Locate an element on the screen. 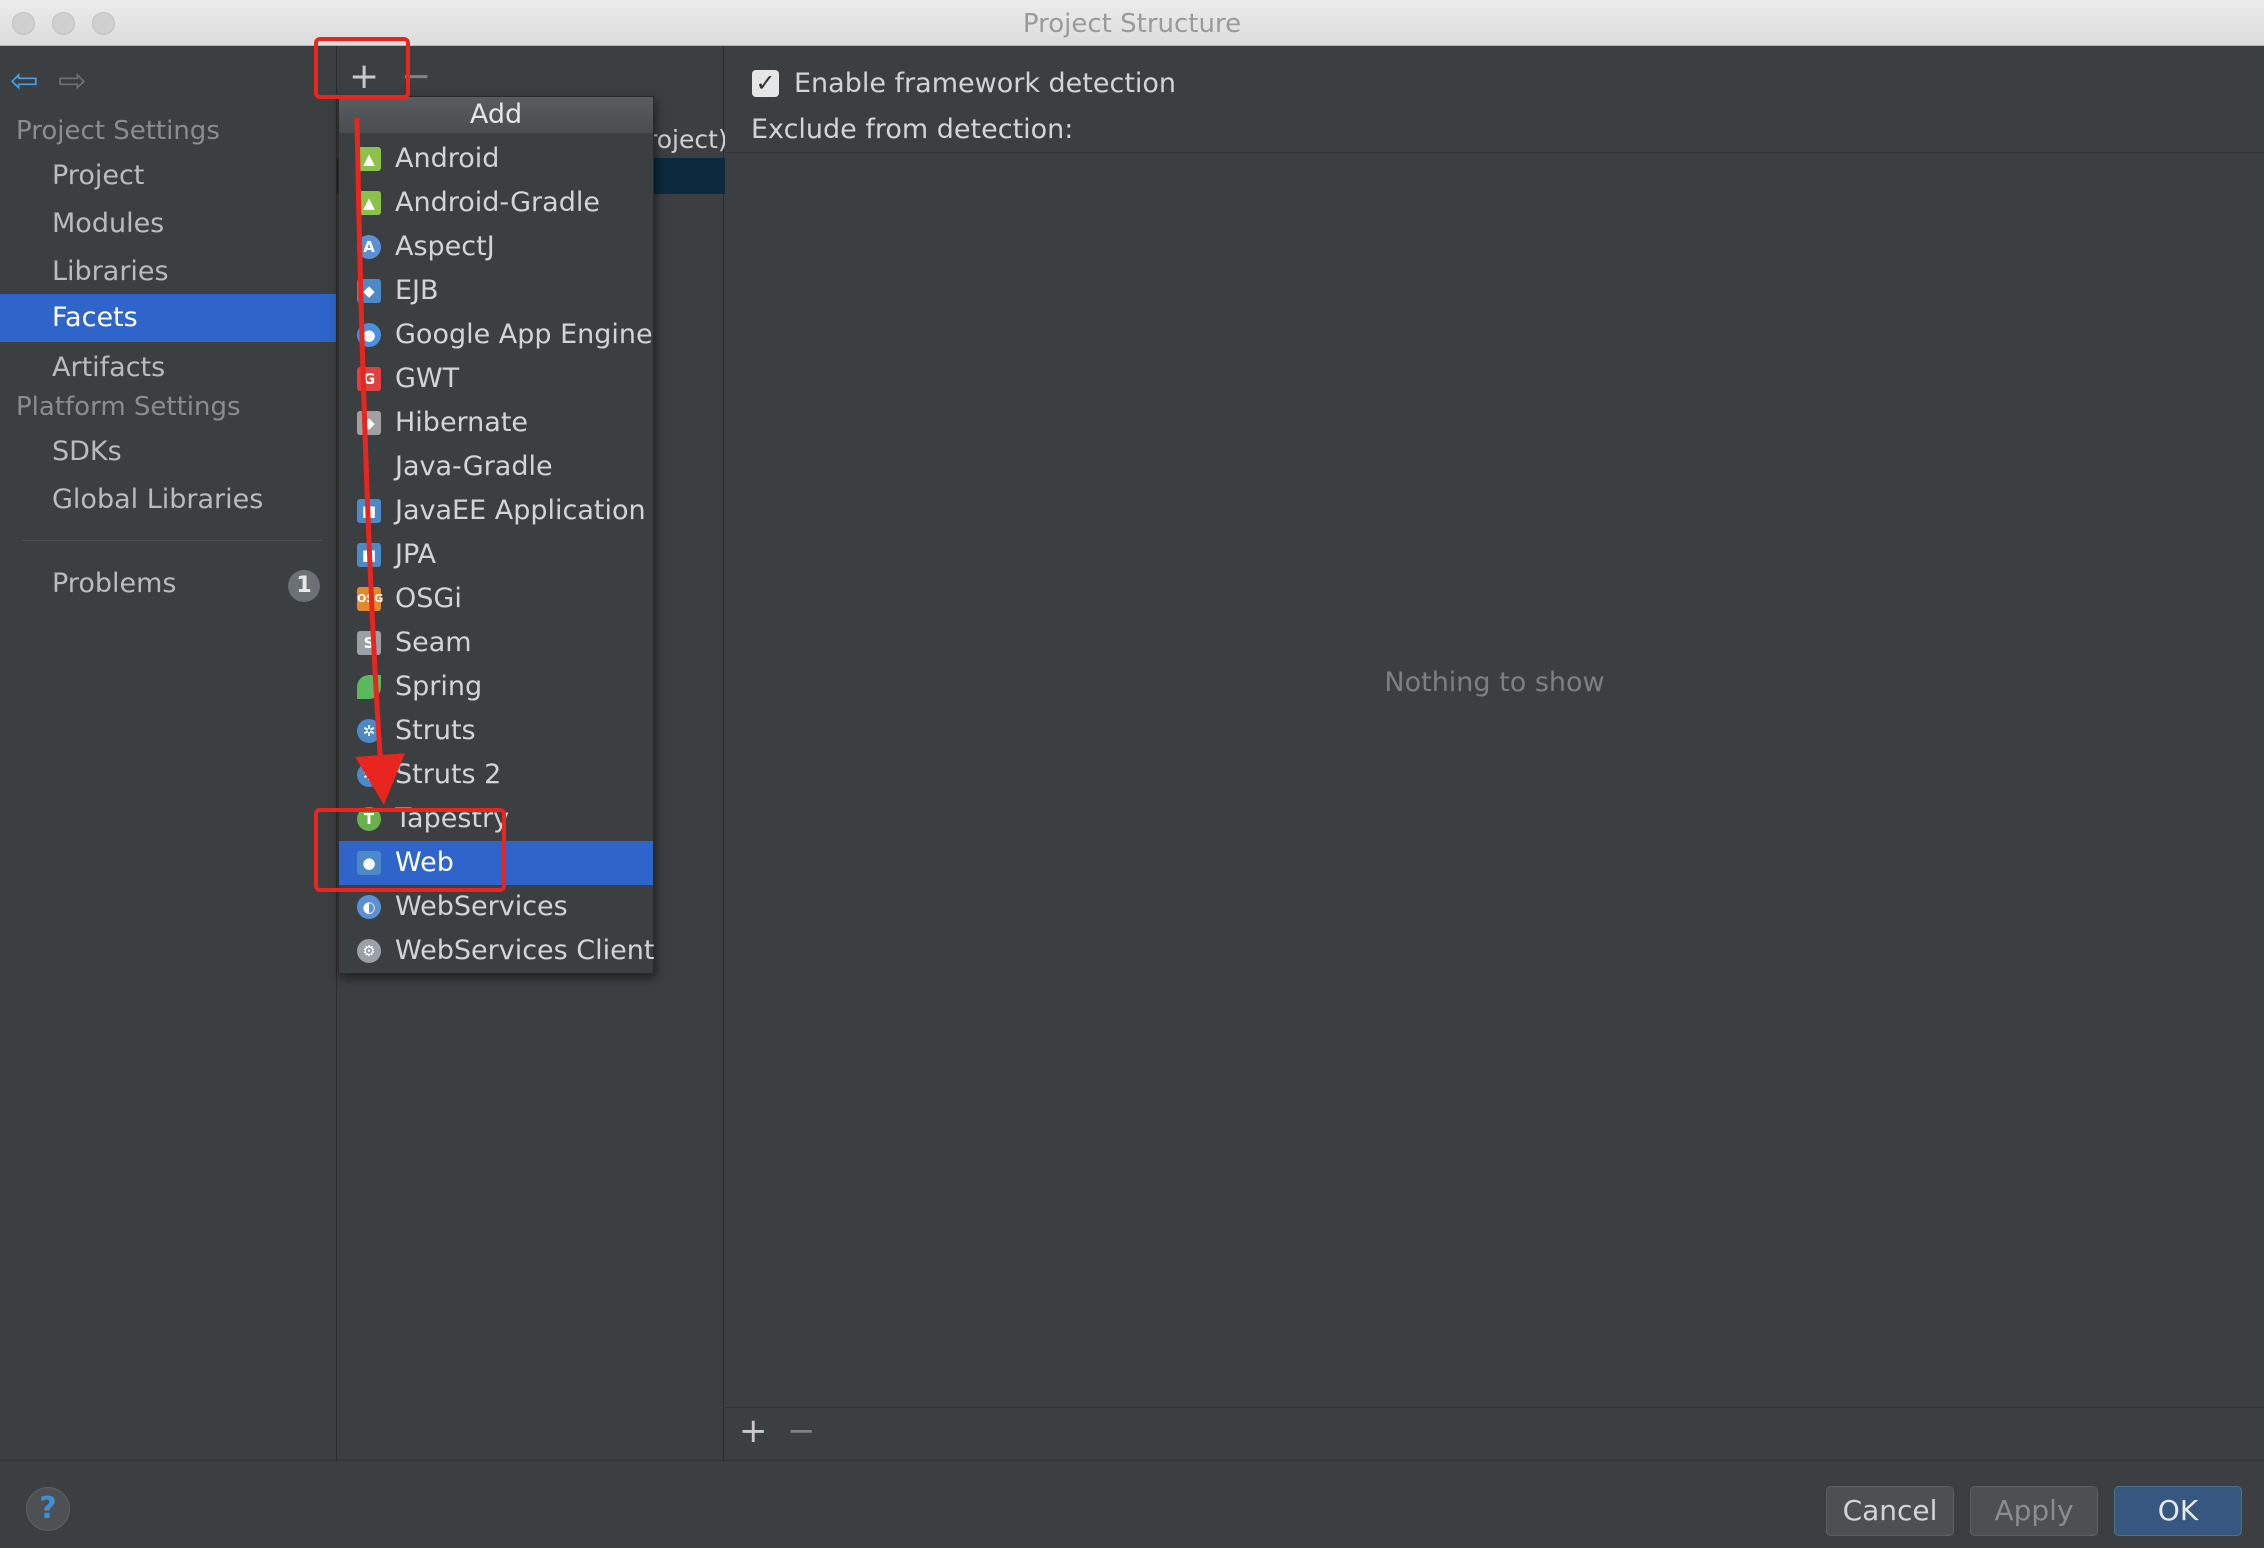 This screenshot has width=2264, height=1548. enable-detection-label: Enable framework detection is located at coordinates (985, 83).